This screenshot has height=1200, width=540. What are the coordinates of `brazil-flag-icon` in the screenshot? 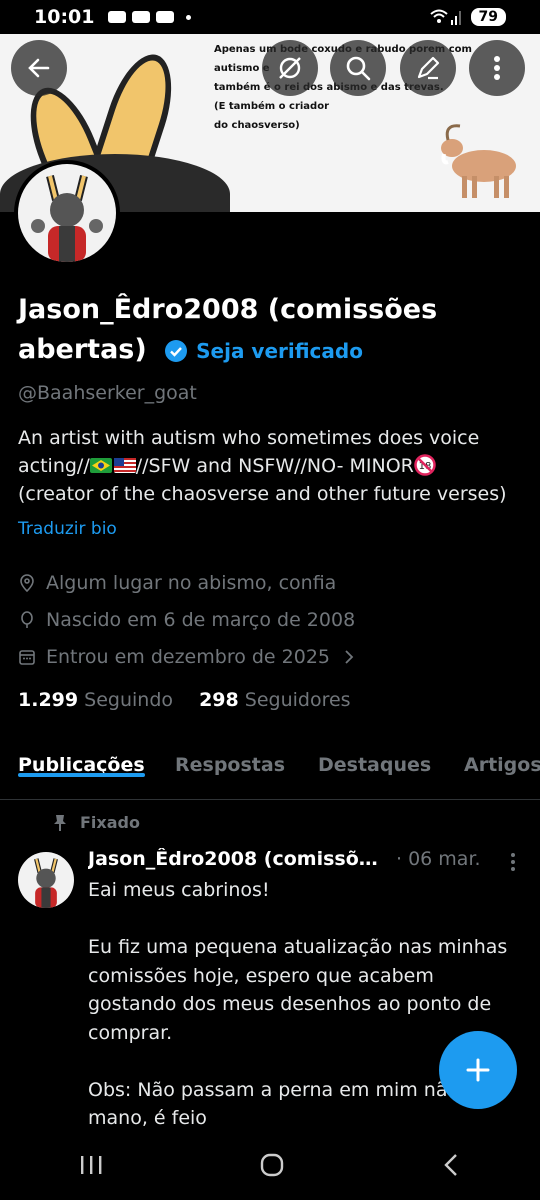 It's located at (100, 465).